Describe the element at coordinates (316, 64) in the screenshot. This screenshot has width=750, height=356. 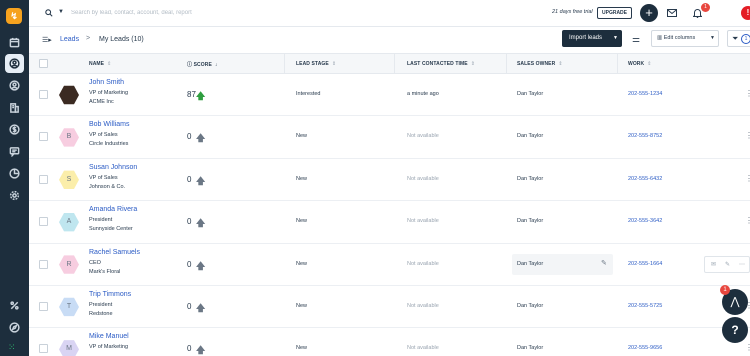
I see `column-header-lead-stage: LEAD STAGE ⇕` at that location.